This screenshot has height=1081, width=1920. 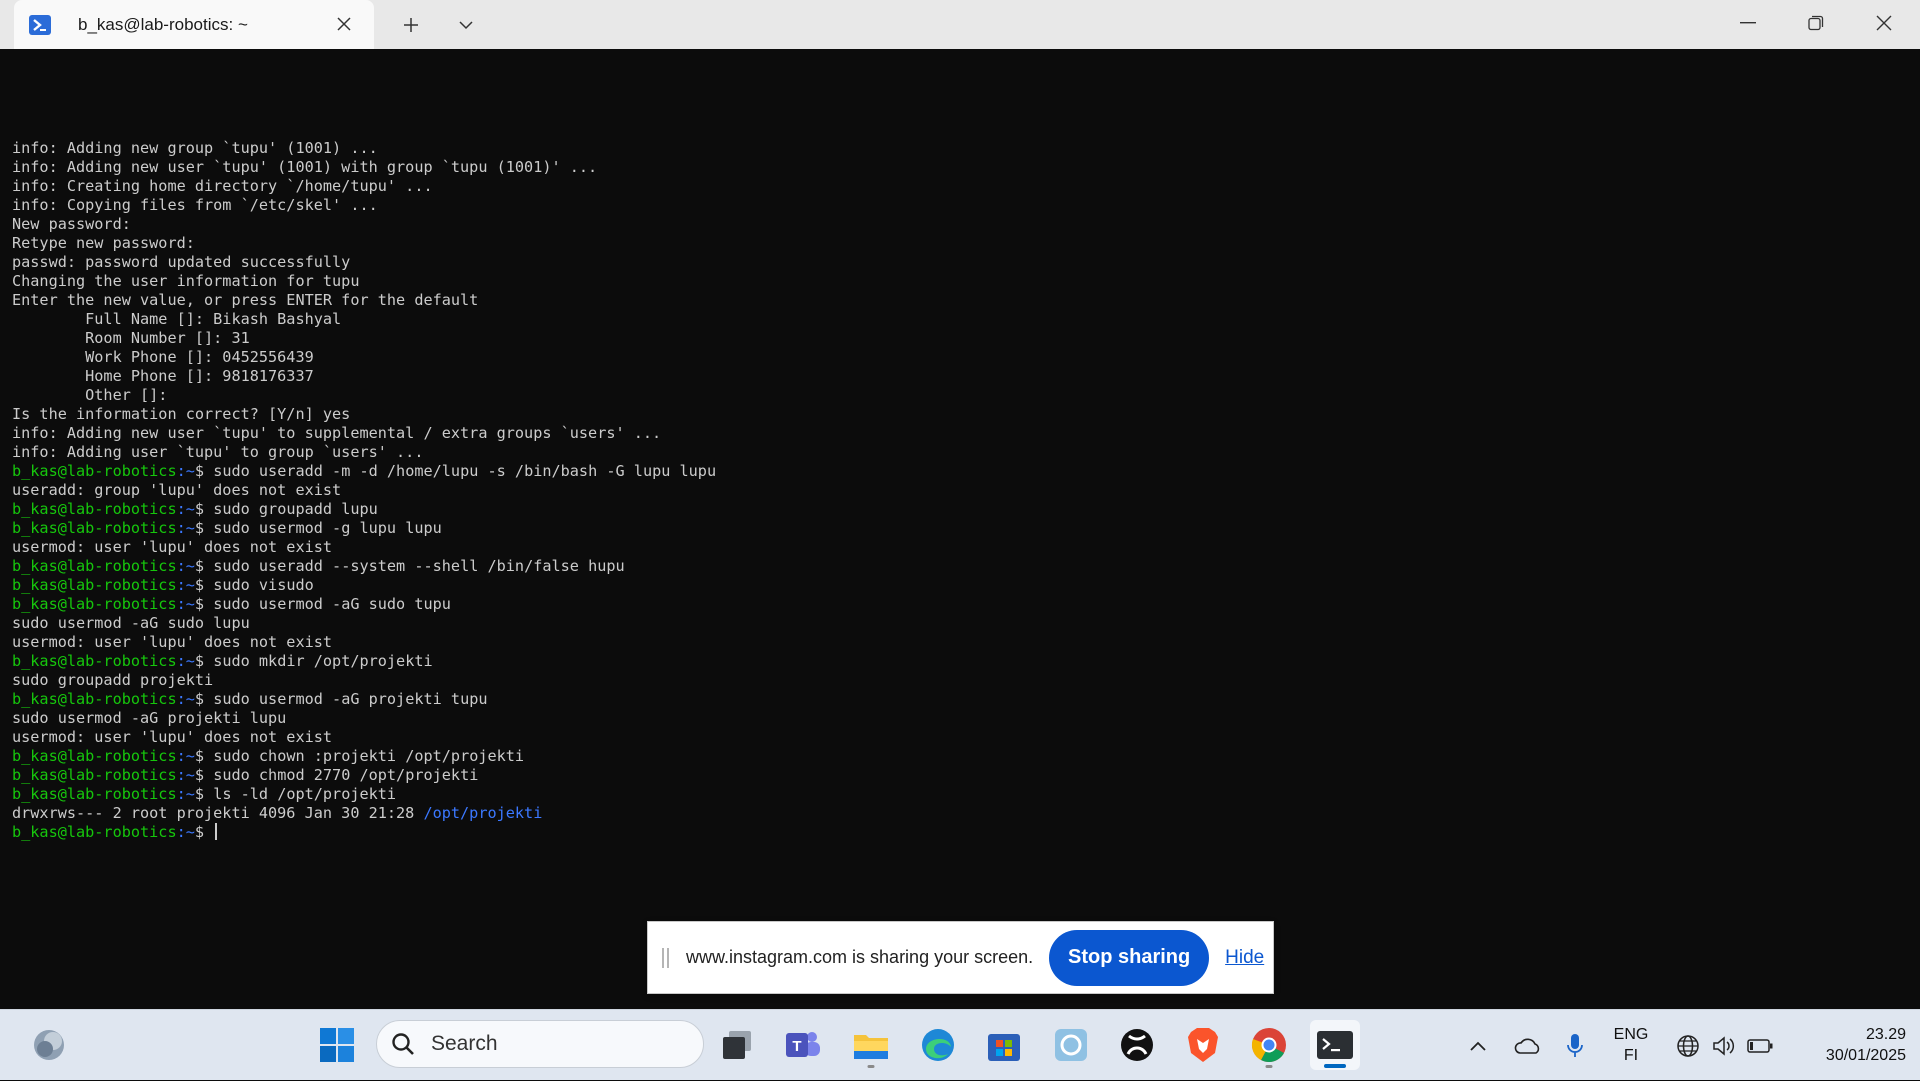 I want to click on terminal-command-line: b_kas@lab-robotics:~$, so click(x=364, y=832).